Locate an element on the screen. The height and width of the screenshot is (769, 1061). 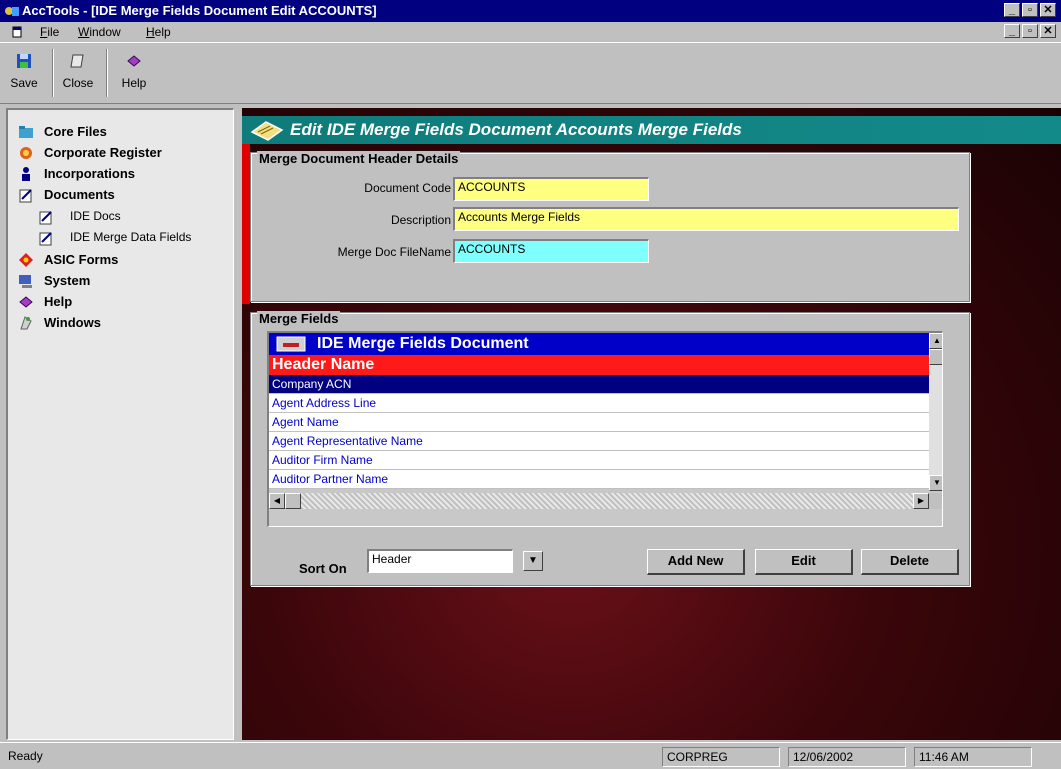
tree-label: Incorporations is located at coordinates (90, 173).